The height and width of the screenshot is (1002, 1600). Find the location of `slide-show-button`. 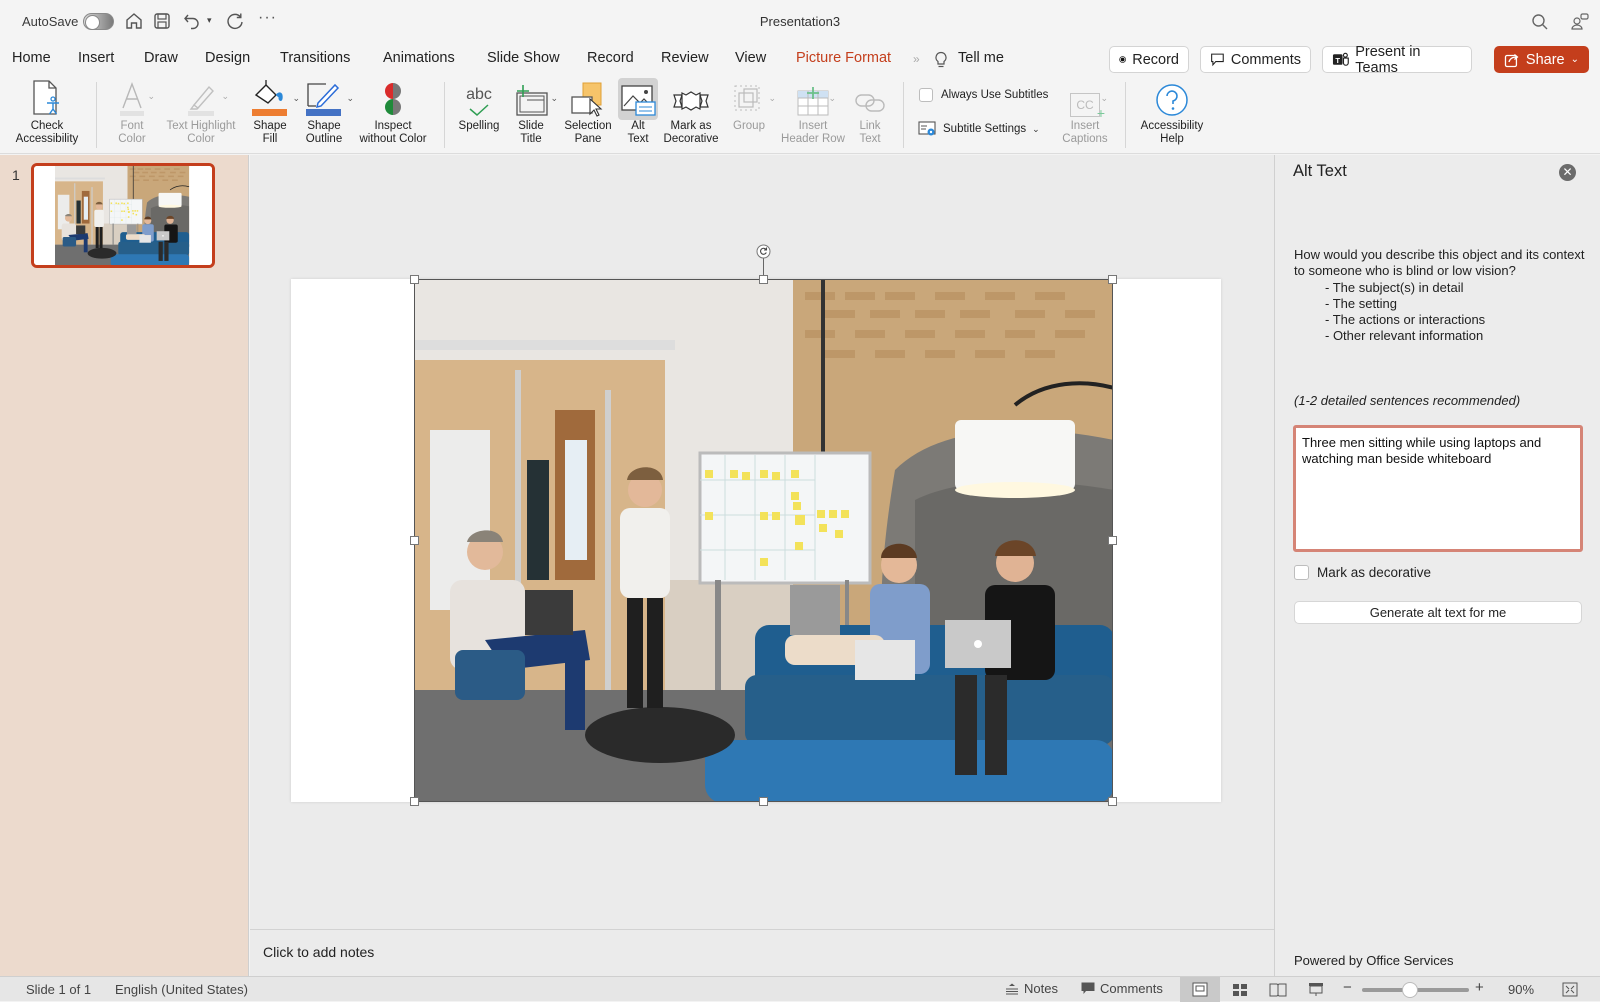

slide-show-button is located at coordinates (1316, 989).